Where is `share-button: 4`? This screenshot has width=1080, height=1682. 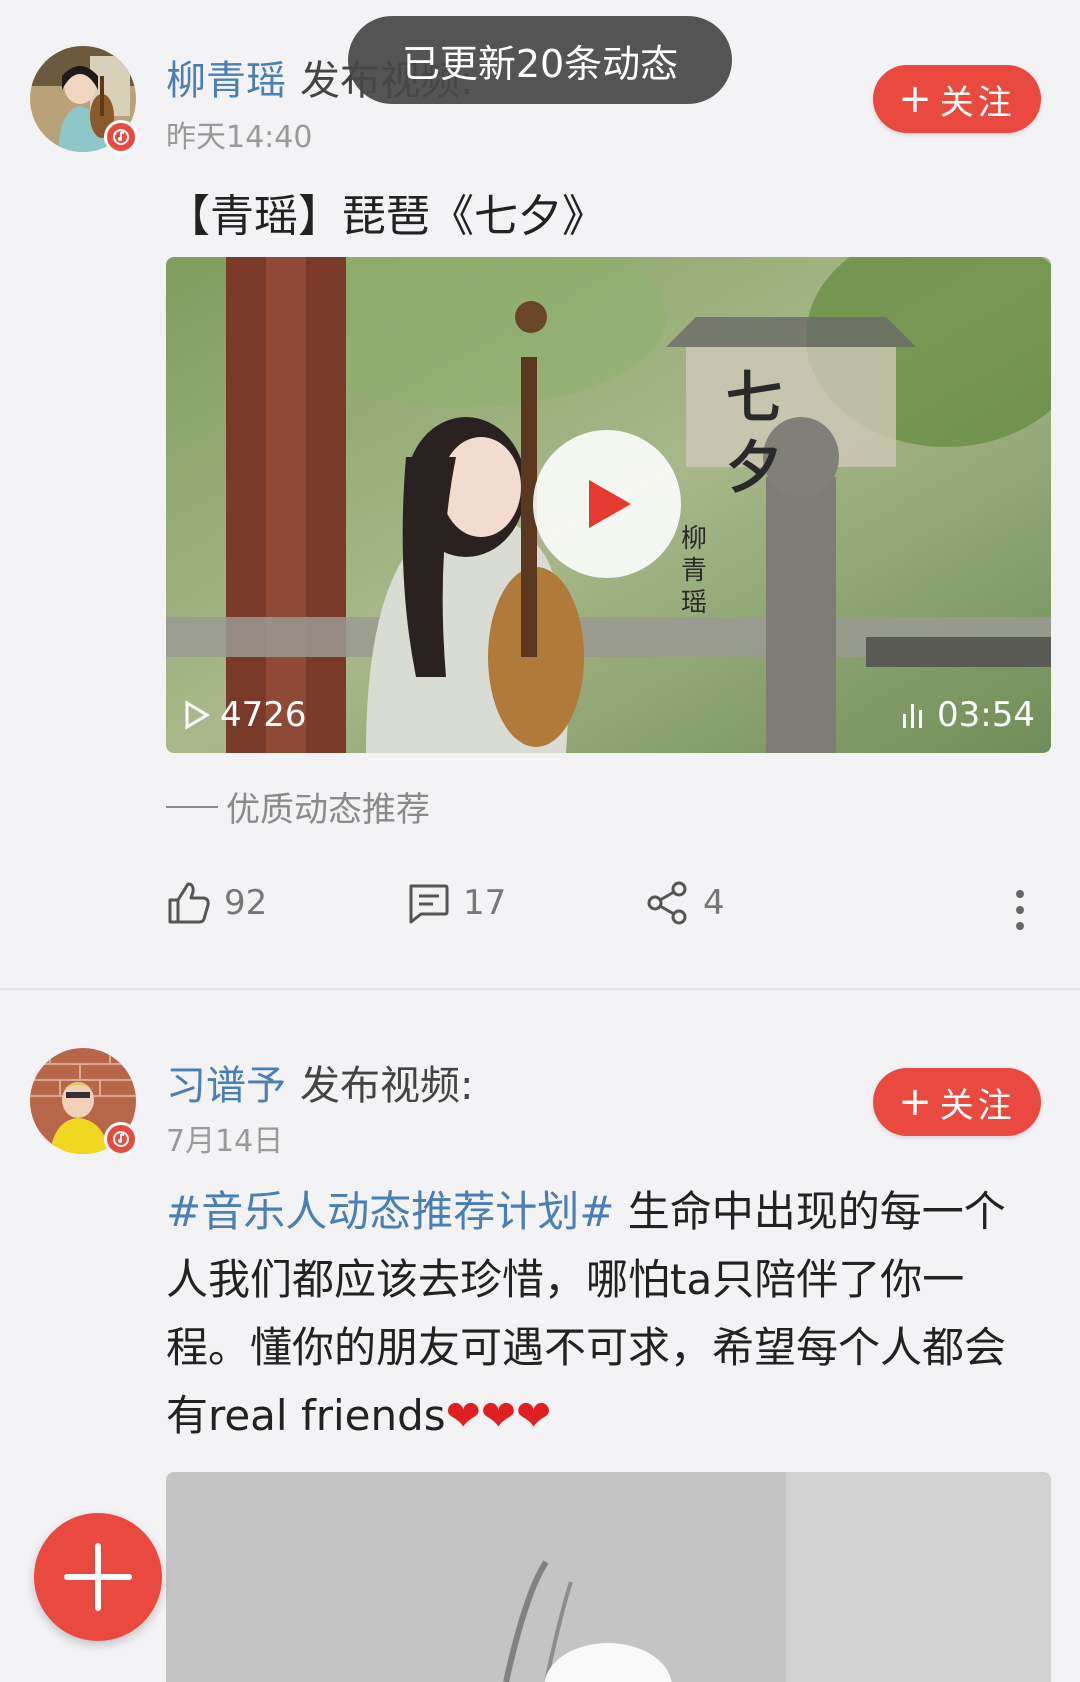 share-button: 4 is located at coordinates (685, 903).